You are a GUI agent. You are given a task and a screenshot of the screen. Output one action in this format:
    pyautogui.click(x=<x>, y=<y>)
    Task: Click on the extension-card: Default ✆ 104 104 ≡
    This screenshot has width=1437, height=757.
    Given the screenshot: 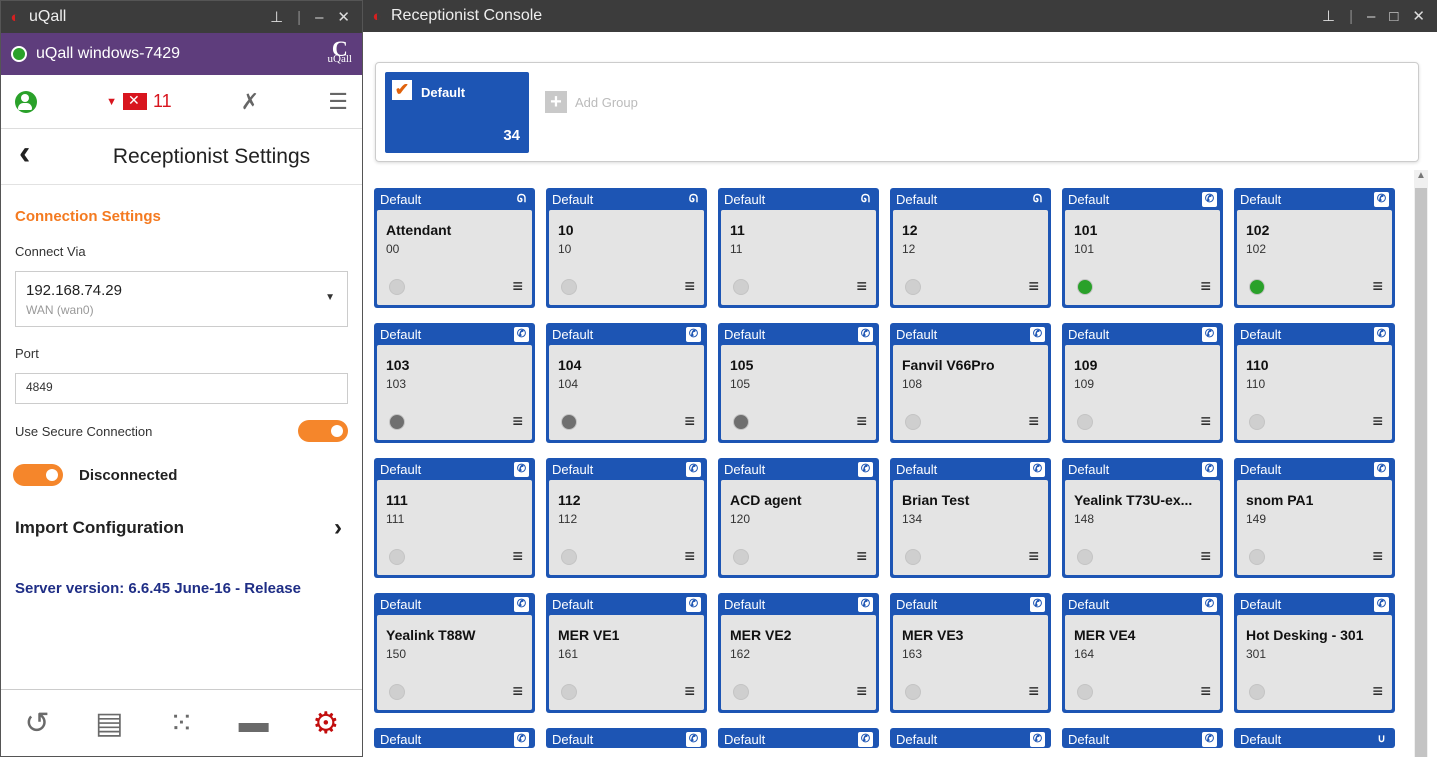 What is the action you would take?
    pyautogui.click(x=626, y=383)
    